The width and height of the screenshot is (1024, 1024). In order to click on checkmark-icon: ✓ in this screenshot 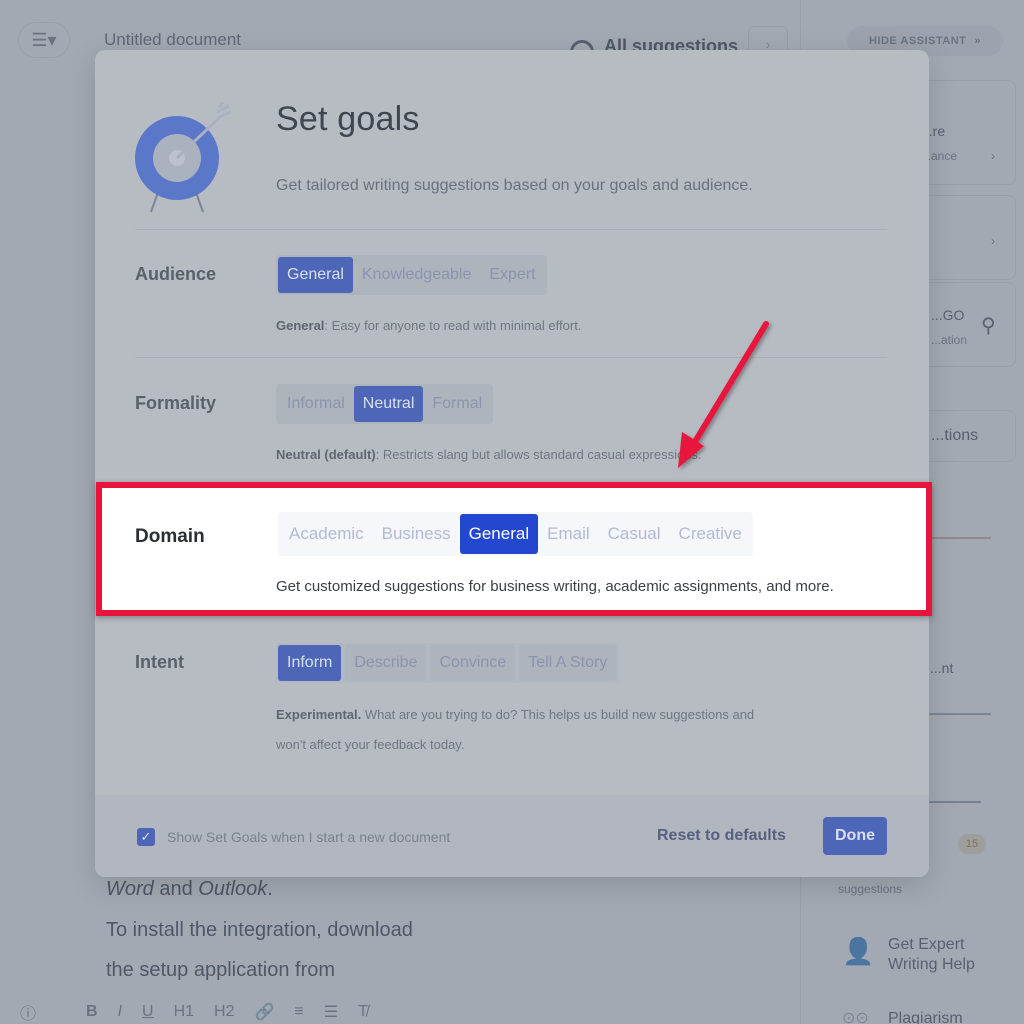, I will do `click(146, 836)`.